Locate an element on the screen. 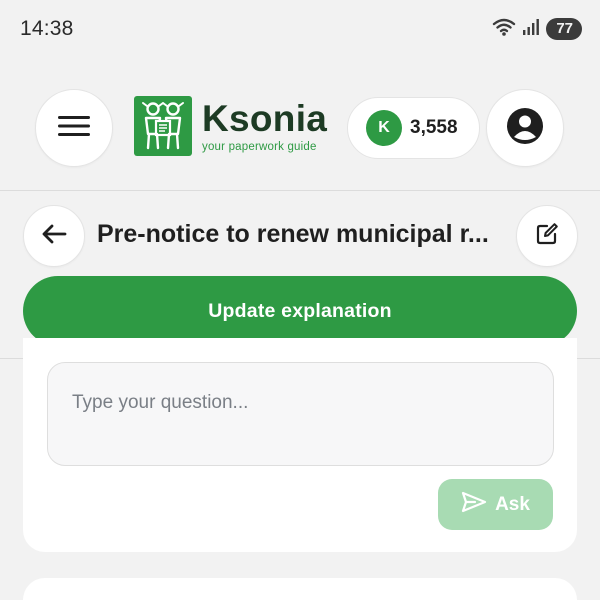 The height and width of the screenshot is (600, 600). edit-button is located at coordinates (547, 236).